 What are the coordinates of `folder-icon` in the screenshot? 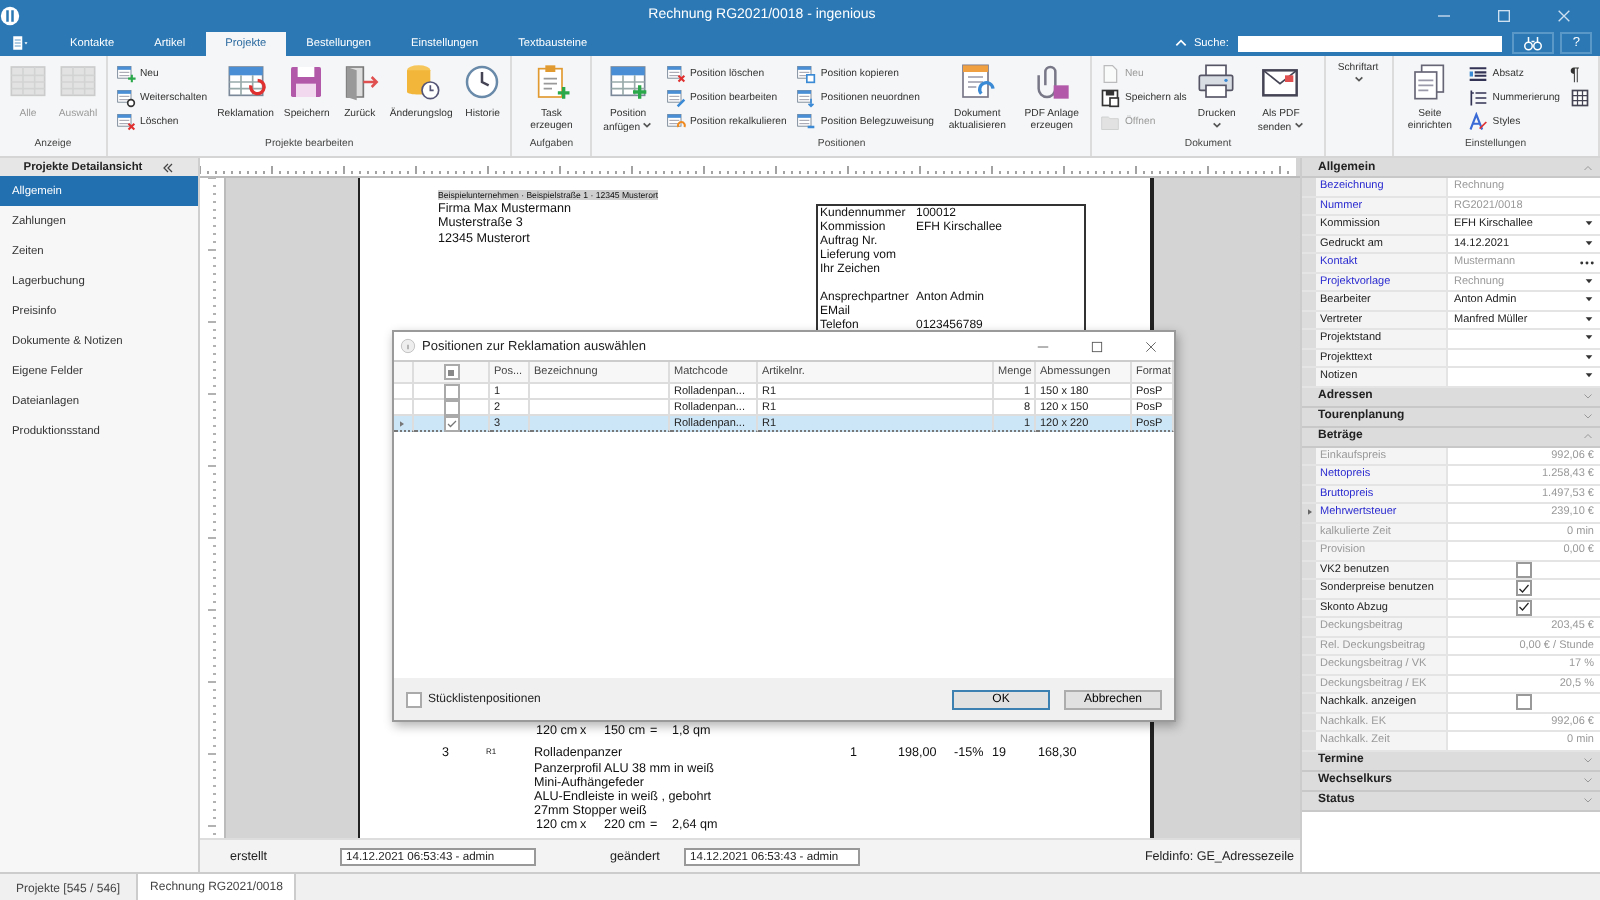 It's located at (1110, 121).